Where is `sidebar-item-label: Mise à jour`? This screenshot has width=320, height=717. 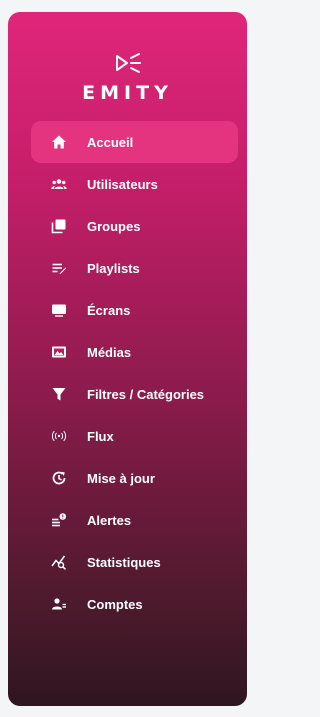 sidebar-item-label: Mise à jour is located at coordinates (121, 478).